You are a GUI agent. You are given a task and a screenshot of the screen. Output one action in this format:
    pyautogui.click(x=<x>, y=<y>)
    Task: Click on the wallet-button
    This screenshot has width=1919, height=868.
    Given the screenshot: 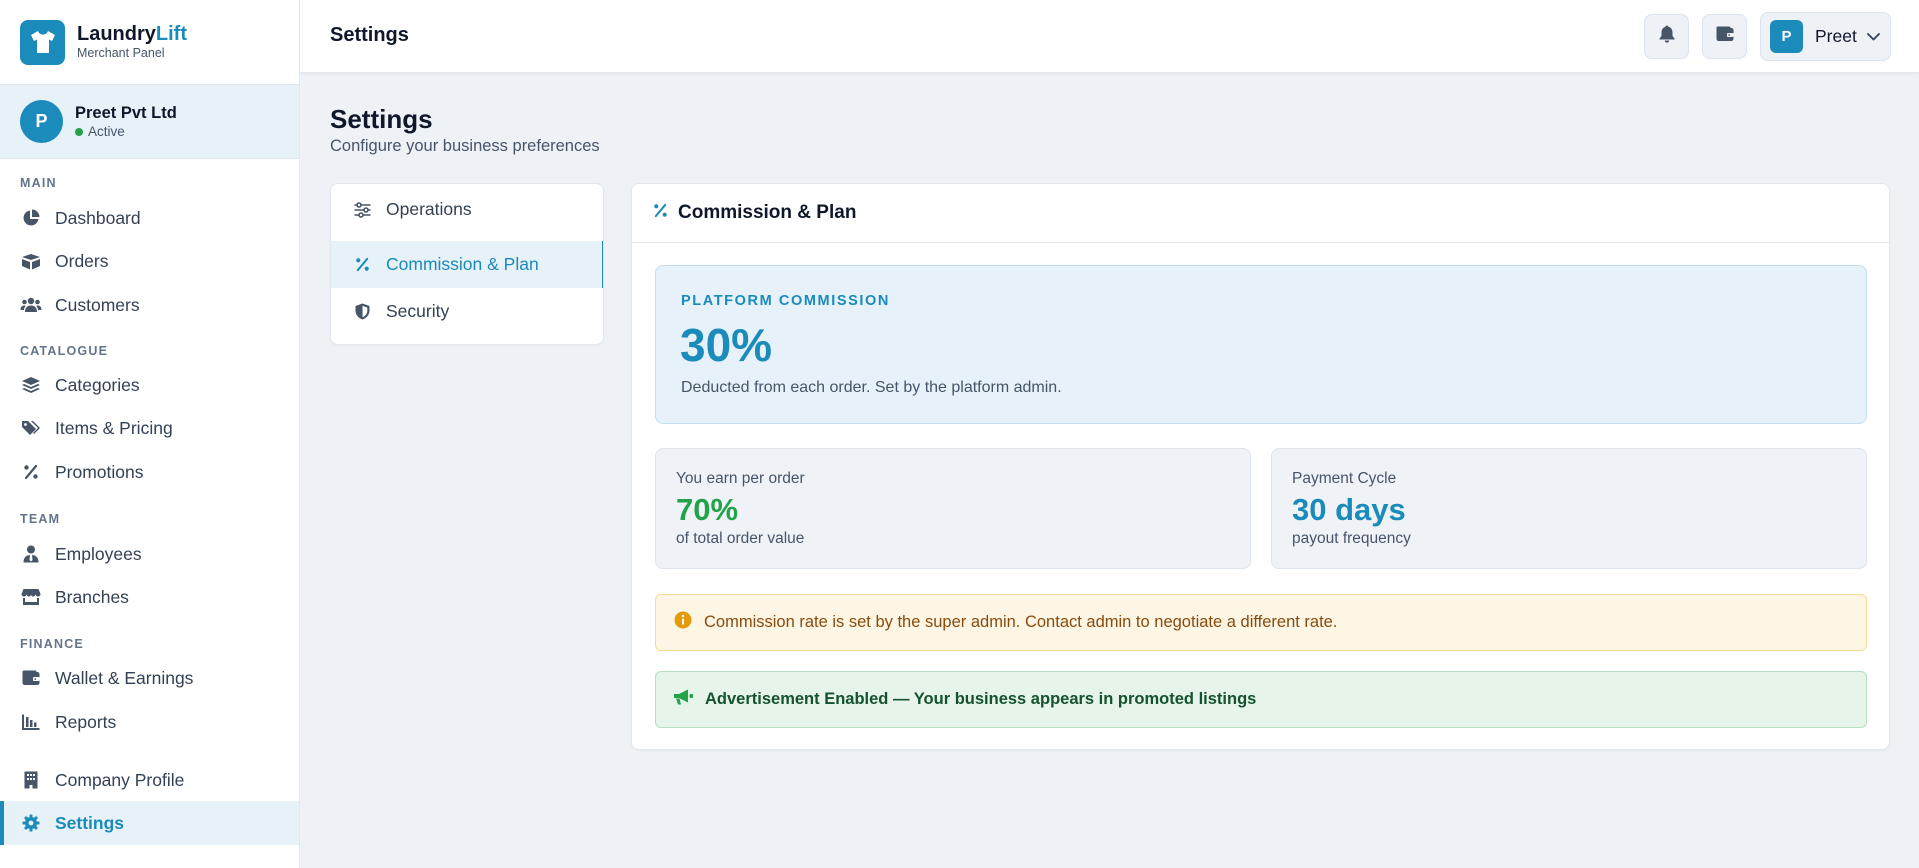 What is the action you would take?
    pyautogui.click(x=1724, y=36)
    